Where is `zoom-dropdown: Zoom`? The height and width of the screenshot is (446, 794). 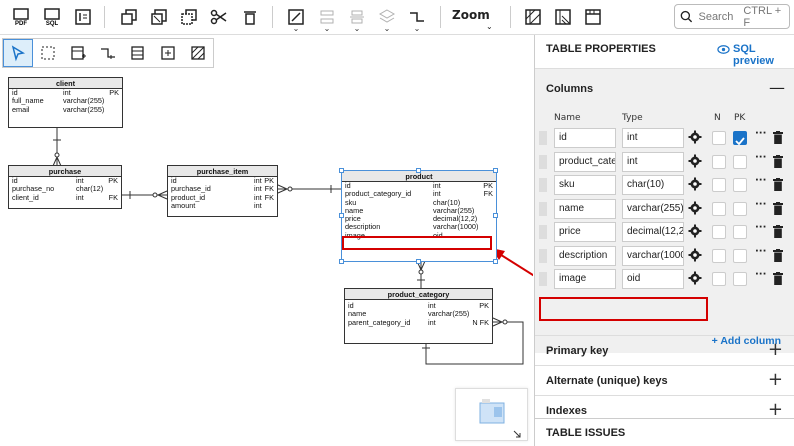 zoom-dropdown: Zoom is located at coordinates (471, 15).